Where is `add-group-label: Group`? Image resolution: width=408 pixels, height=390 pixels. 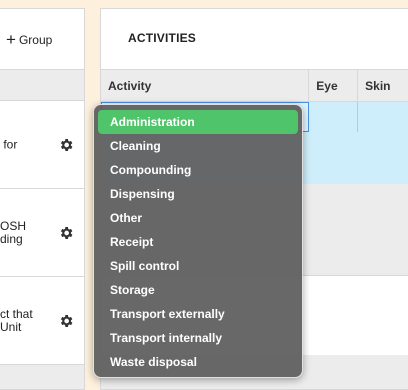
add-group-label: Group is located at coordinates (35, 40).